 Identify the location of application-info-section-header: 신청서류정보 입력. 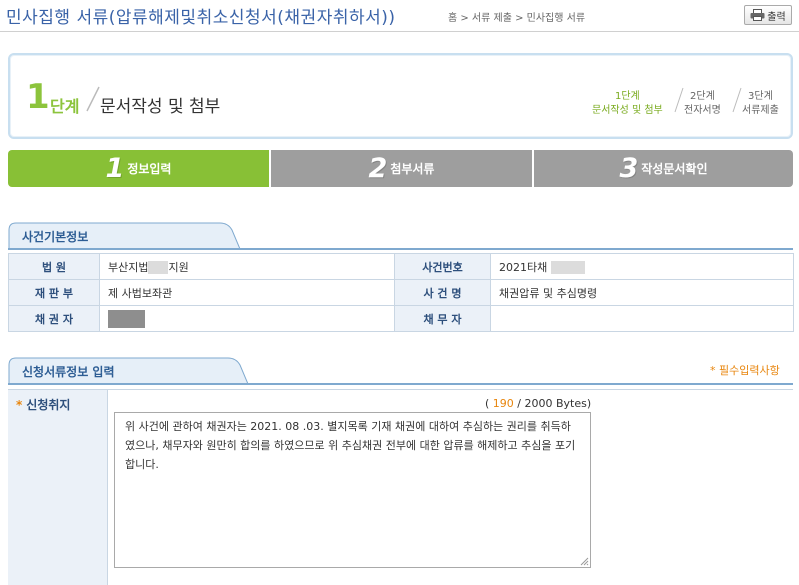
(129, 371).